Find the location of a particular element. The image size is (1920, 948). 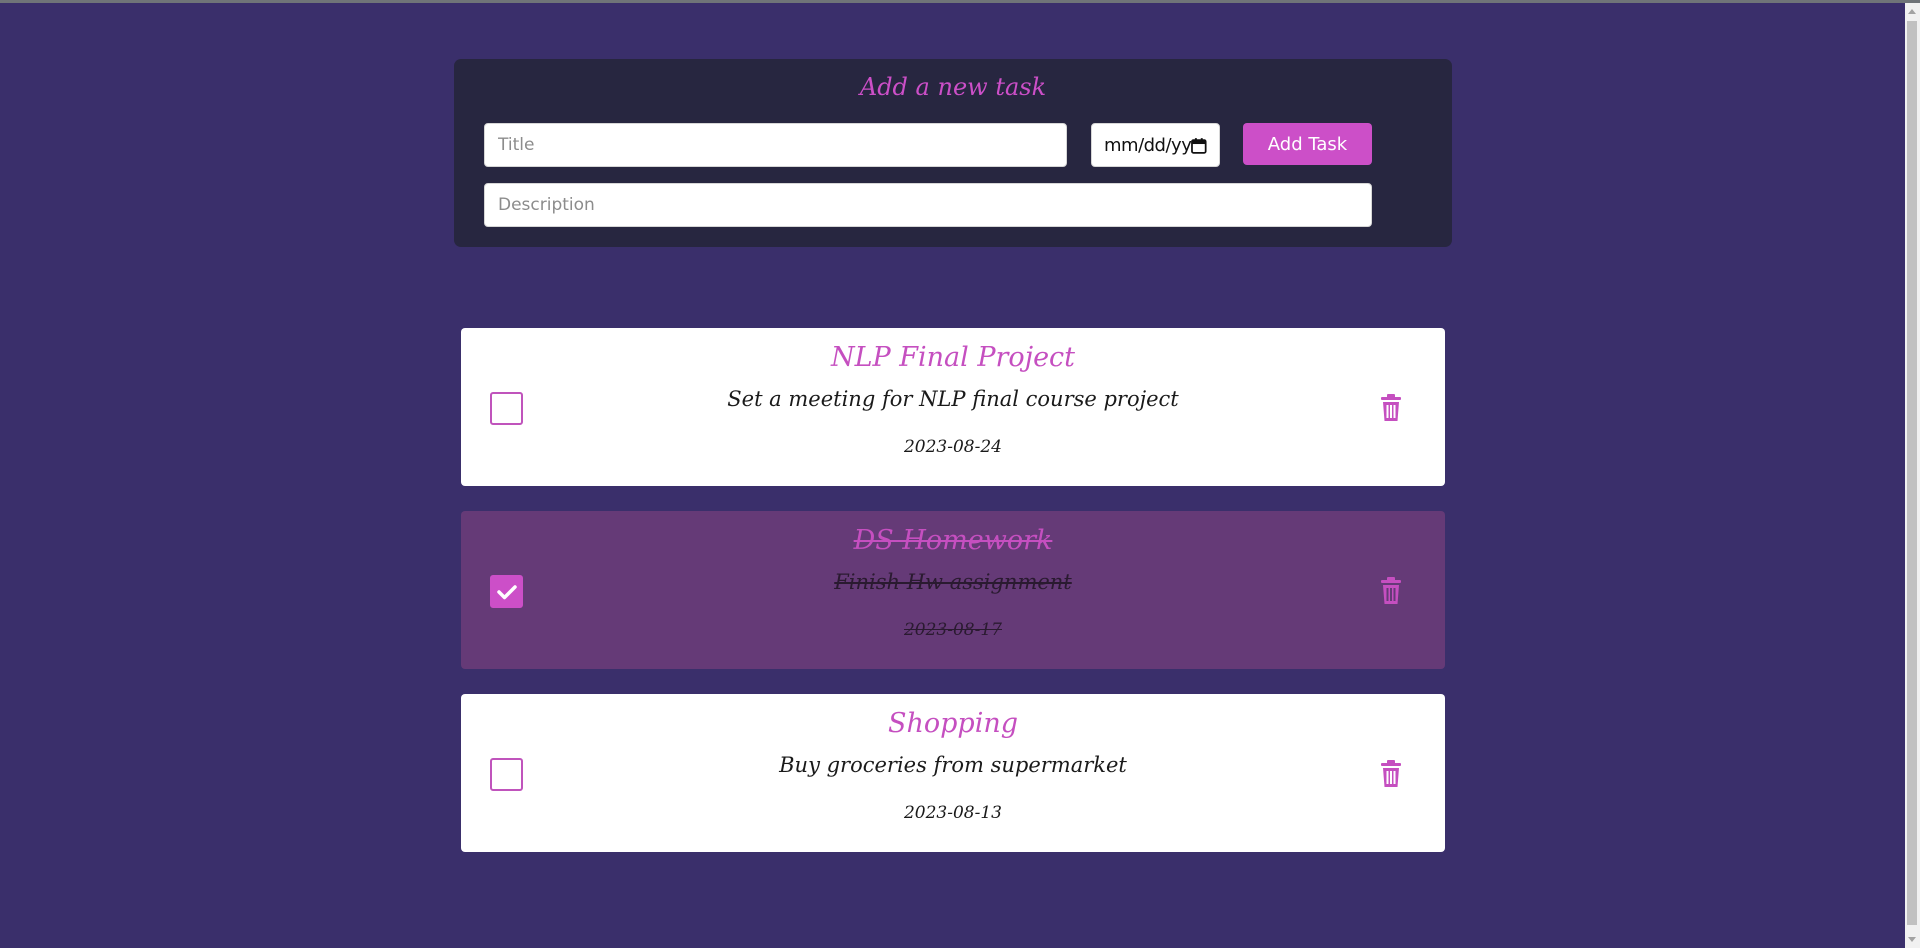

task-date: 2023-08-24 is located at coordinates (952, 447).